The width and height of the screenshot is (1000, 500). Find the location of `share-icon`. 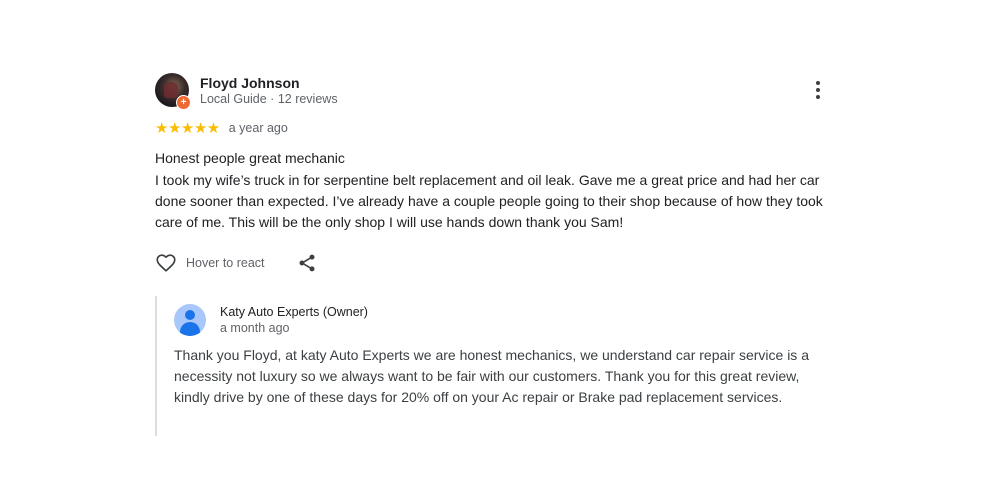

share-icon is located at coordinates (307, 263).